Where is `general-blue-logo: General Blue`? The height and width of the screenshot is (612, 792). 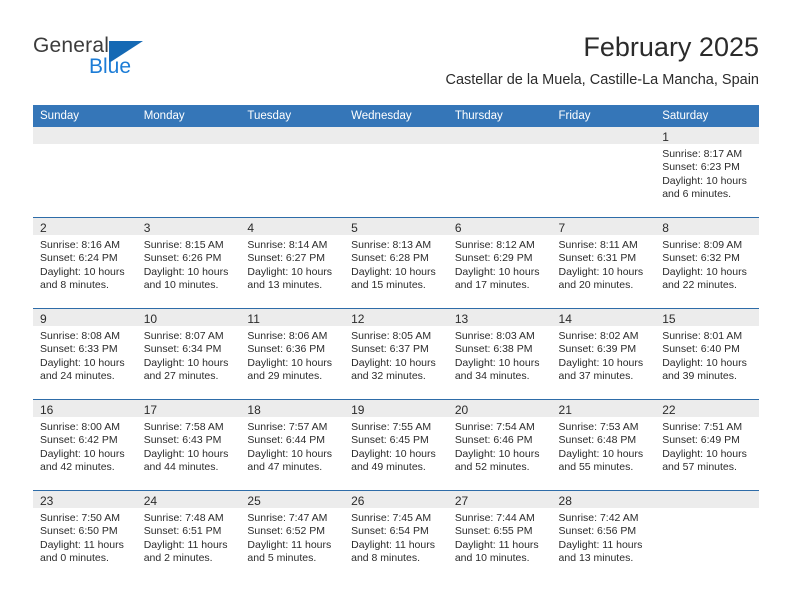
general-blue-logo: General Blue is located at coordinates (98, 60).